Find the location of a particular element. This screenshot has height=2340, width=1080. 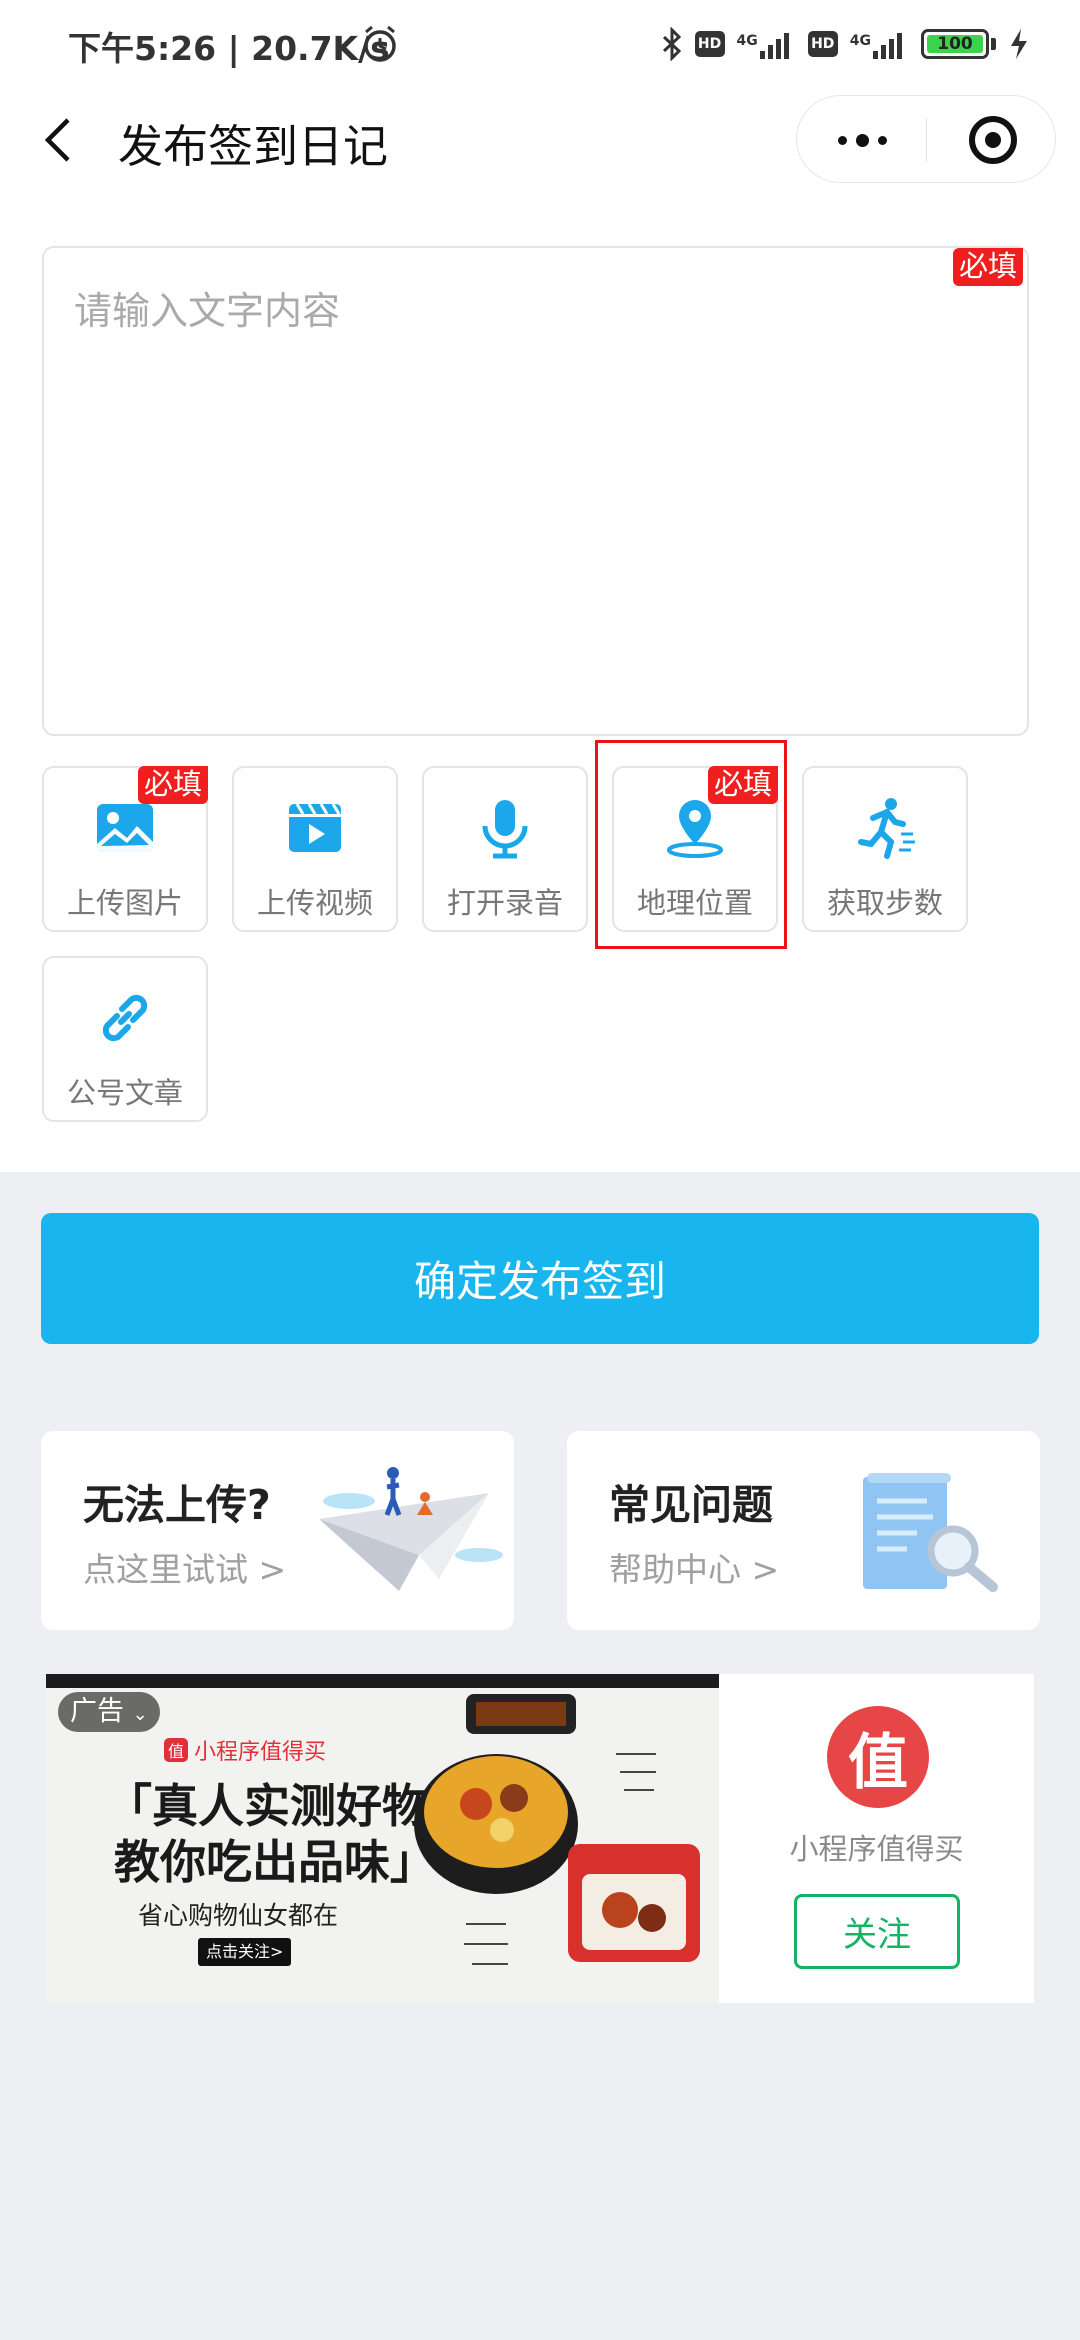

bluetooth-icon is located at coordinates (671, 44).